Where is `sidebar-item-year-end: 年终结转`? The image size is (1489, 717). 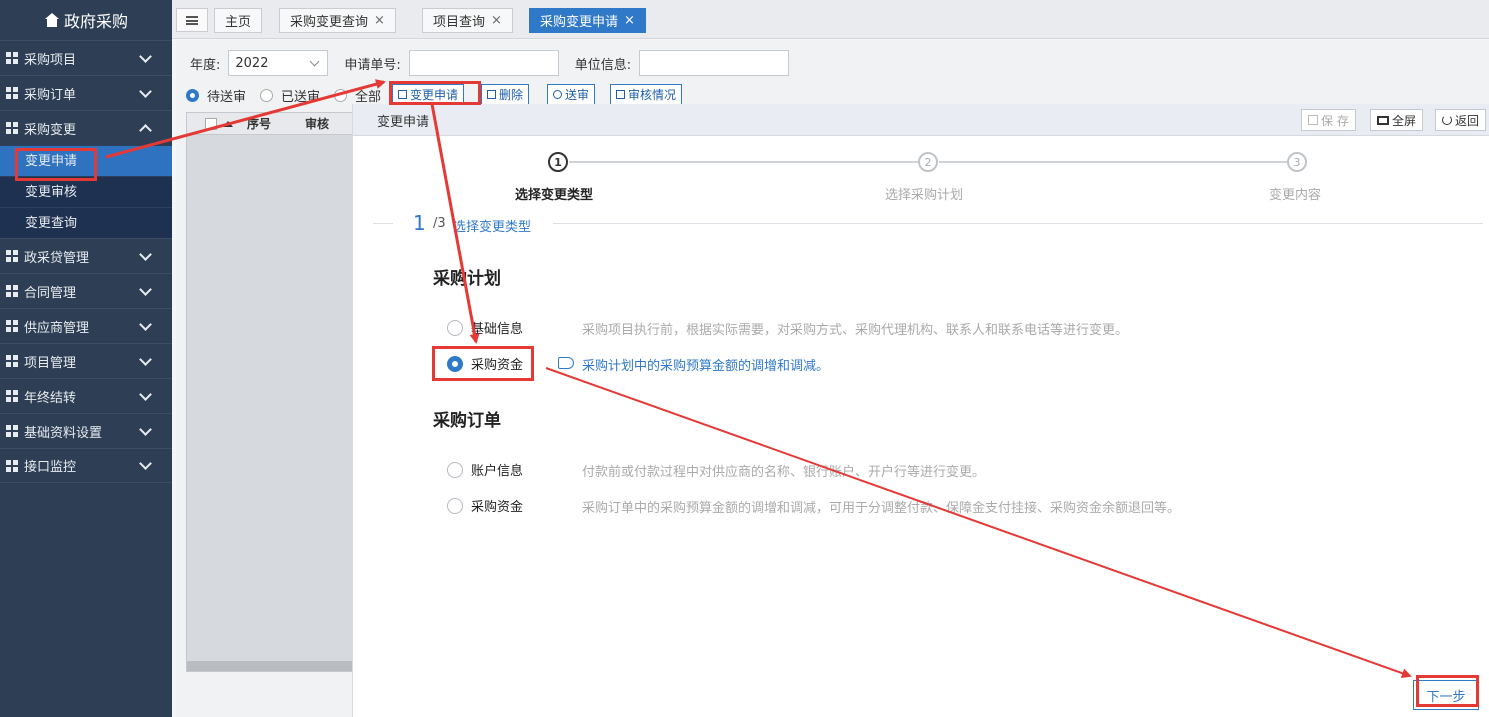 sidebar-item-year-end: 年终结转 is located at coordinates (86, 395).